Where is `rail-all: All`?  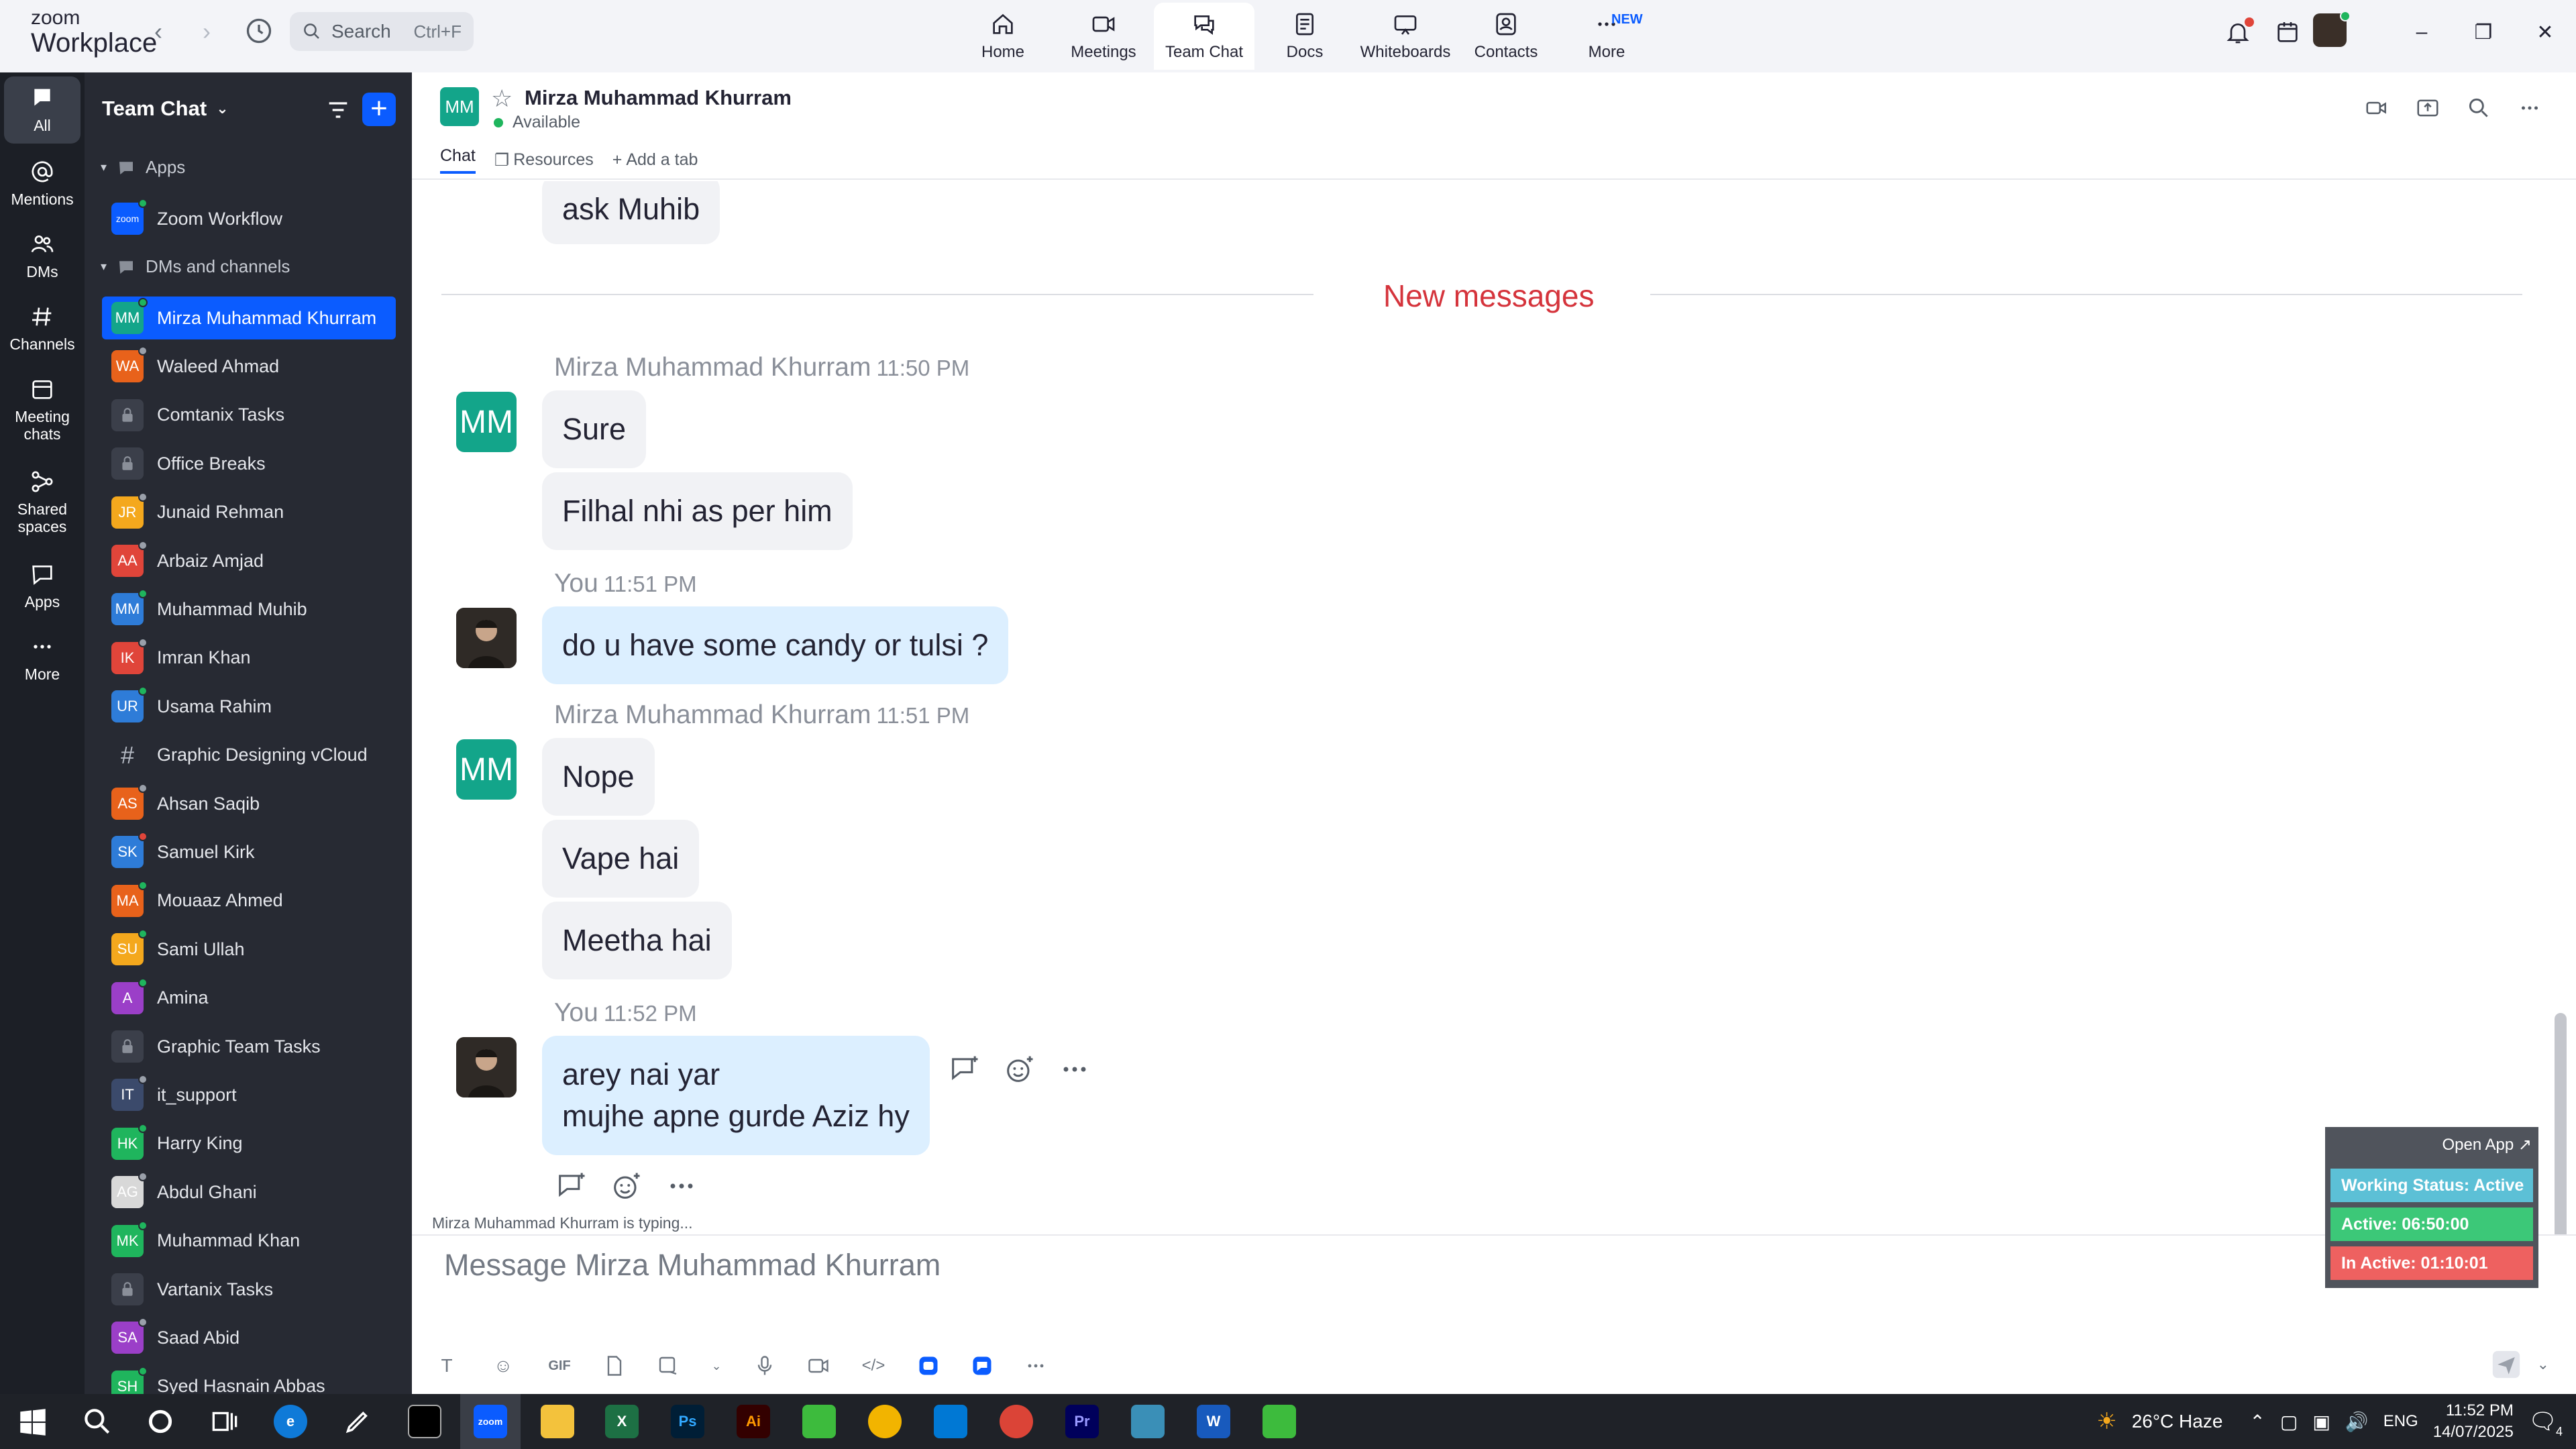 rail-all: All is located at coordinates (42, 110).